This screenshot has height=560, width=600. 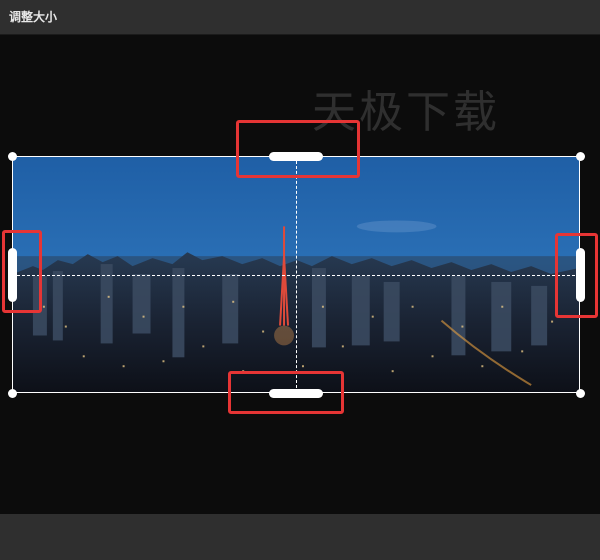 What do you see at coordinates (580, 393) in the screenshot?
I see `corner-handle-bottom-right` at bounding box center [580, 393].